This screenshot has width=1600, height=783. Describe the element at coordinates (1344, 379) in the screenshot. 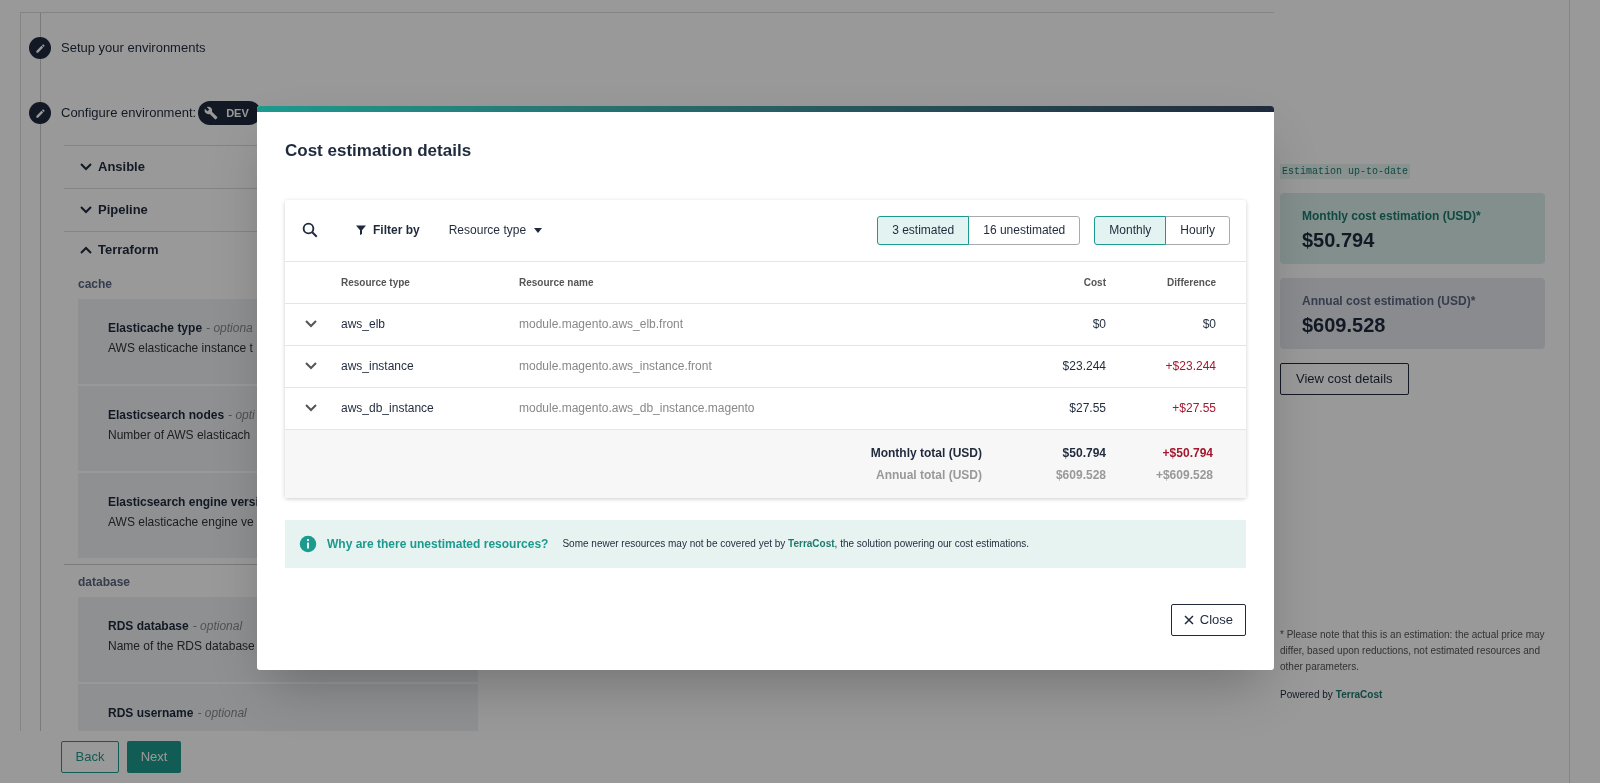

I see `view-details-button: View cost details` at that location.